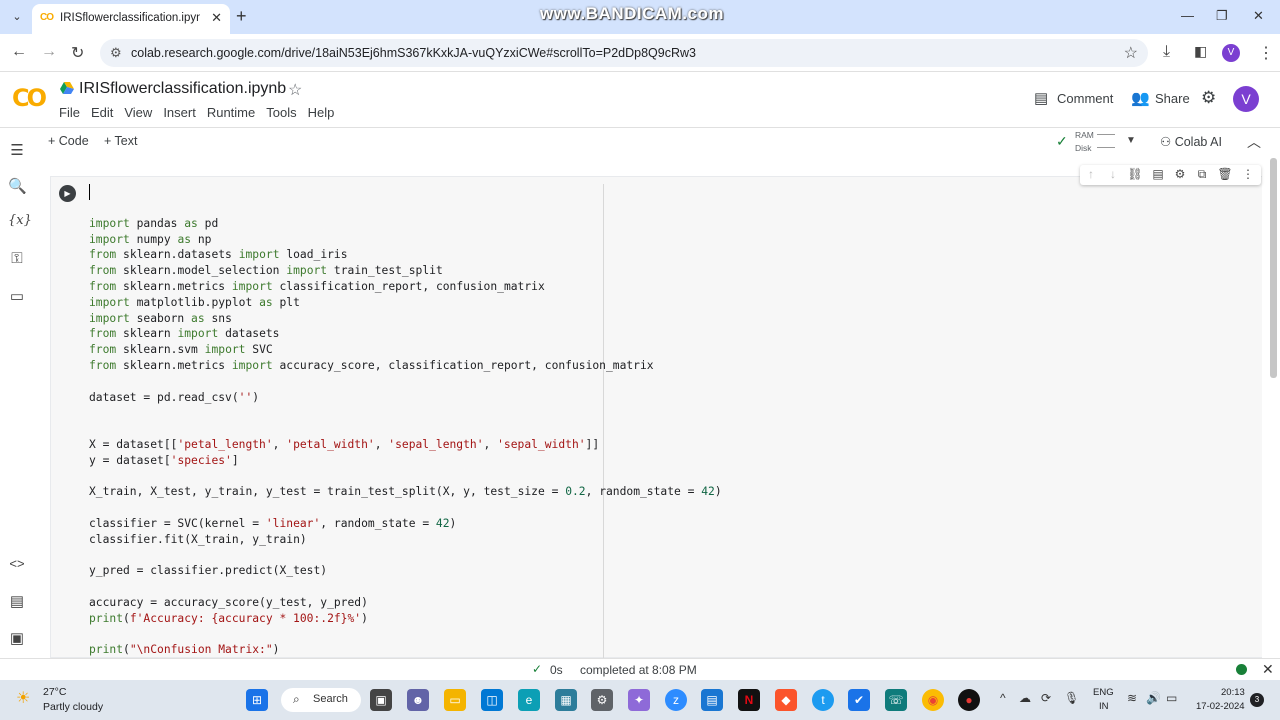 The image size is (1280, 720). Describe the element at coordinates (1041, 98) in the screenshot. I see `comment-icon: ▤` at that location.